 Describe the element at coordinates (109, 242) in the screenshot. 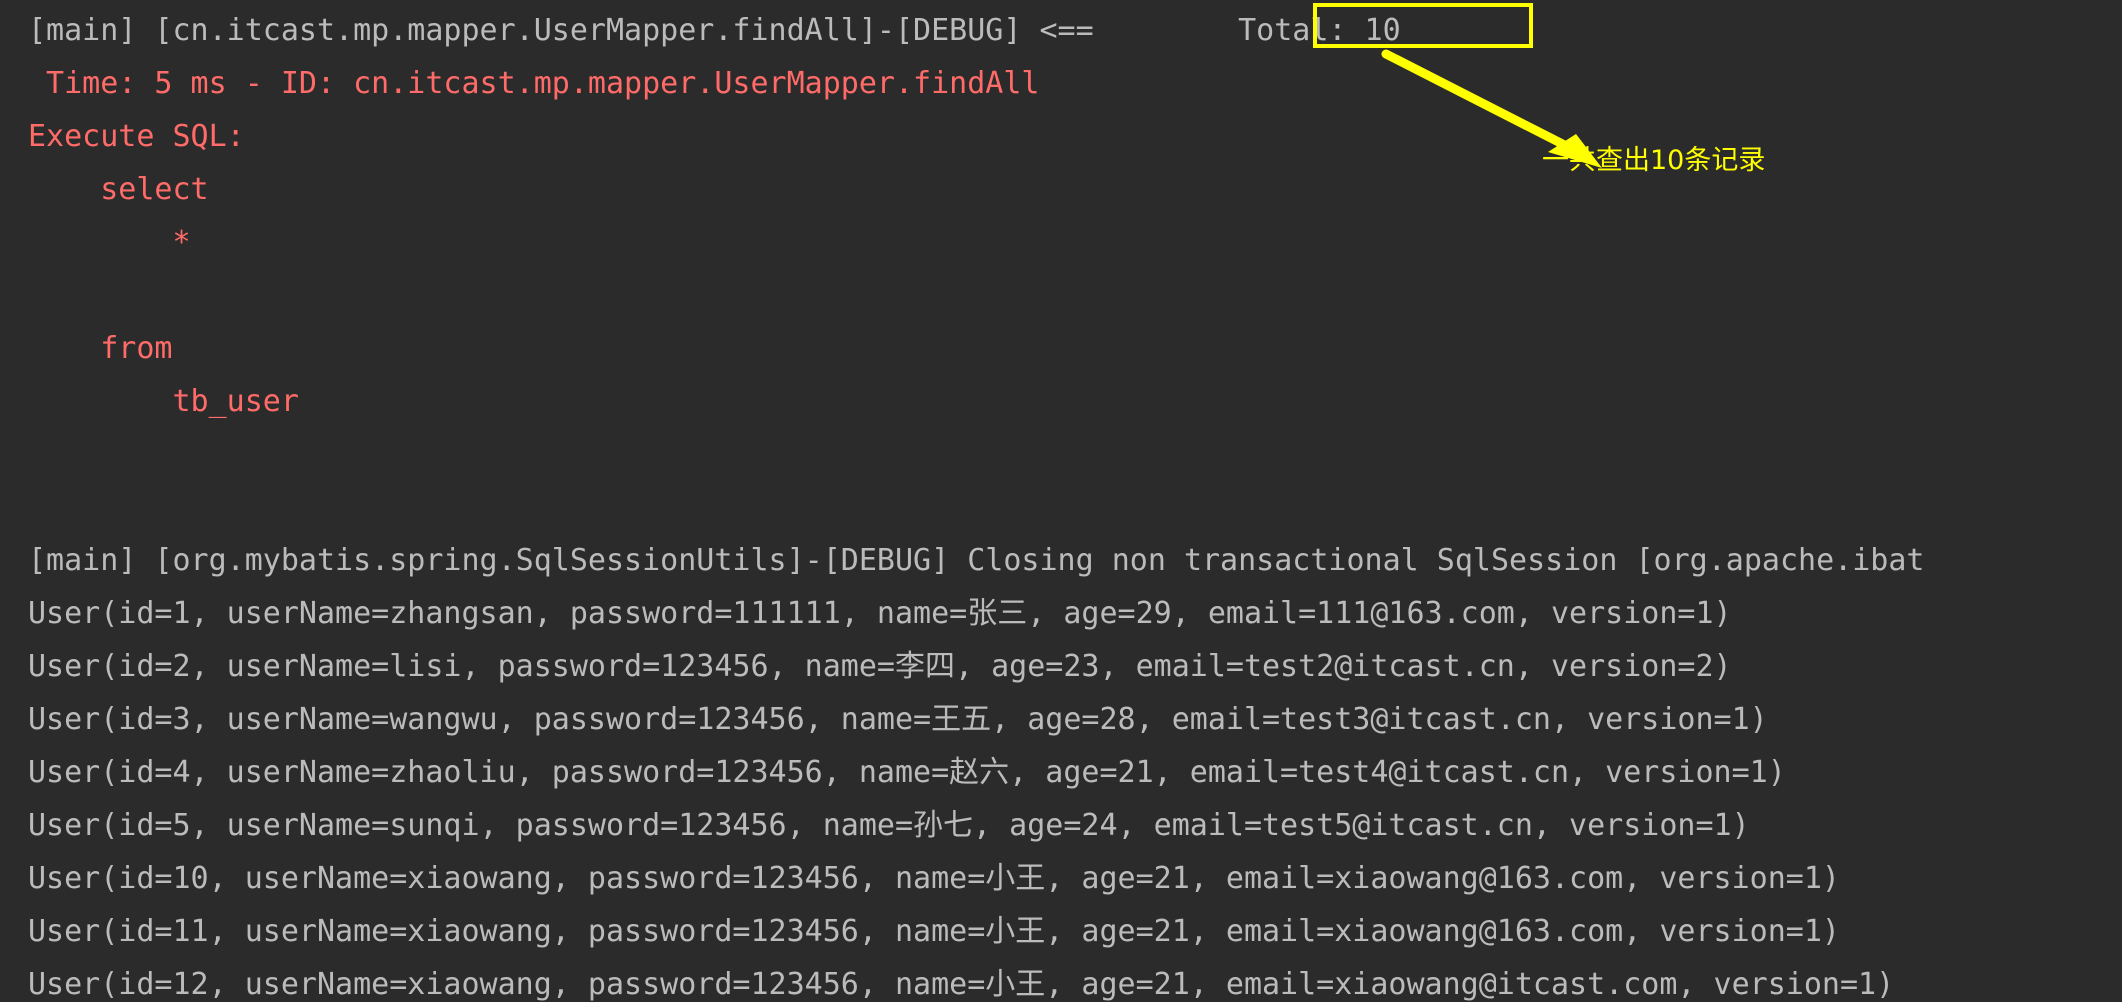

I see `log-line: *` at that location.